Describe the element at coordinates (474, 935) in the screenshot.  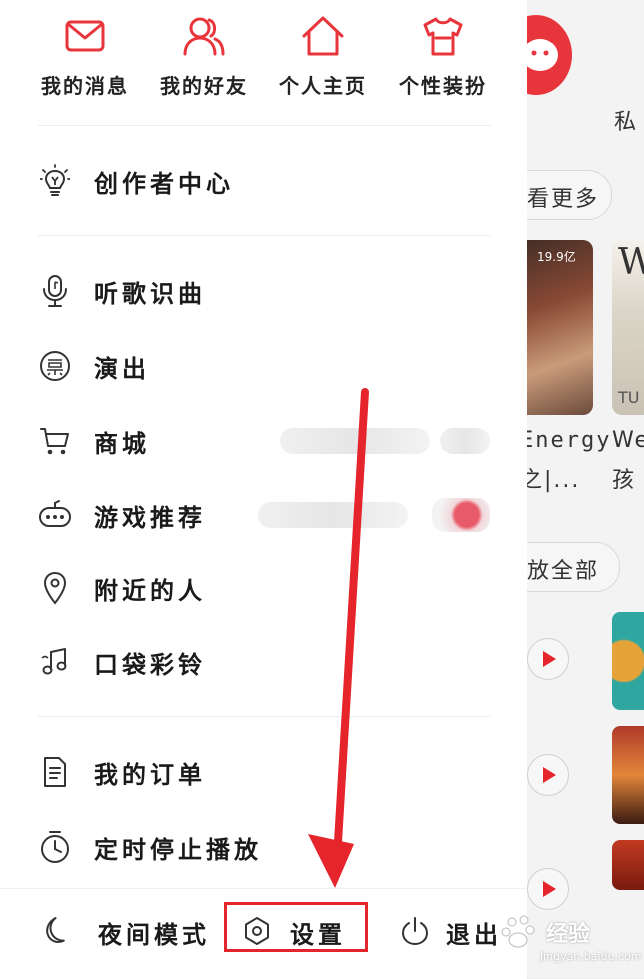
I see `logout-label: 退出` at that location.